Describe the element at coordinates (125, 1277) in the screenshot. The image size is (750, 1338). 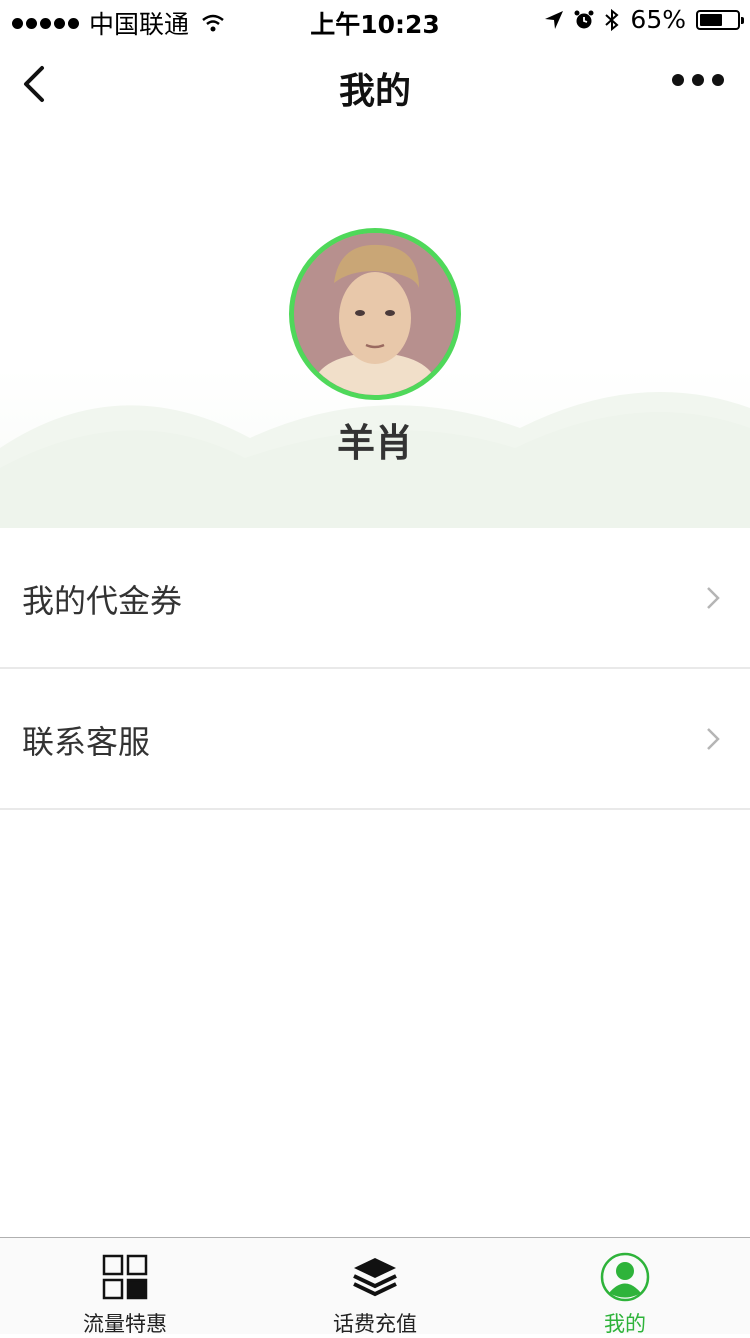
I see `grid-icon` at that location.